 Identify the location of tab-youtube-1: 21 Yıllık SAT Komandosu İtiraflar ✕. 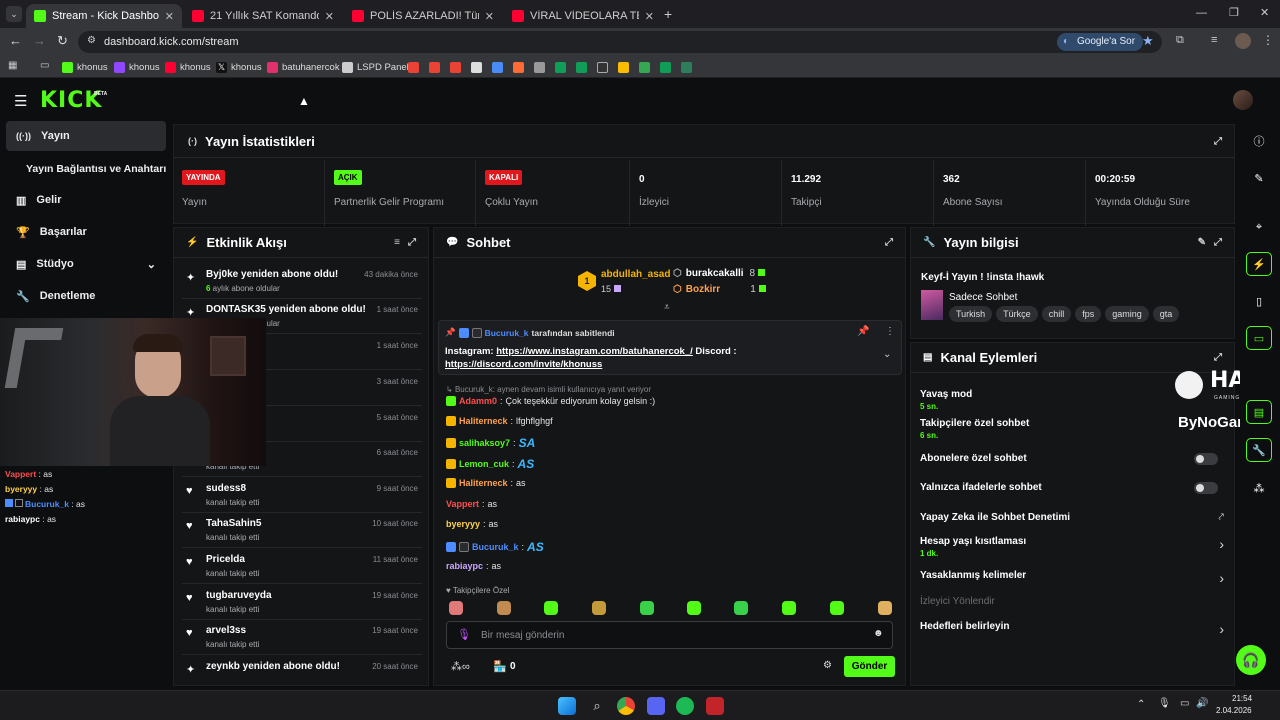
(263, 16).